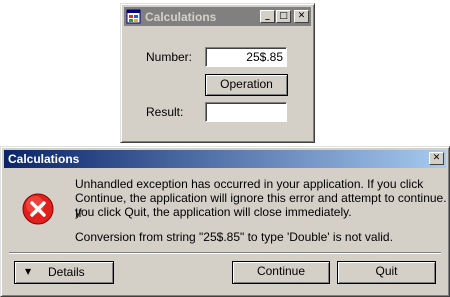  I want to click on operation-button: Operation, so click(246, 85).